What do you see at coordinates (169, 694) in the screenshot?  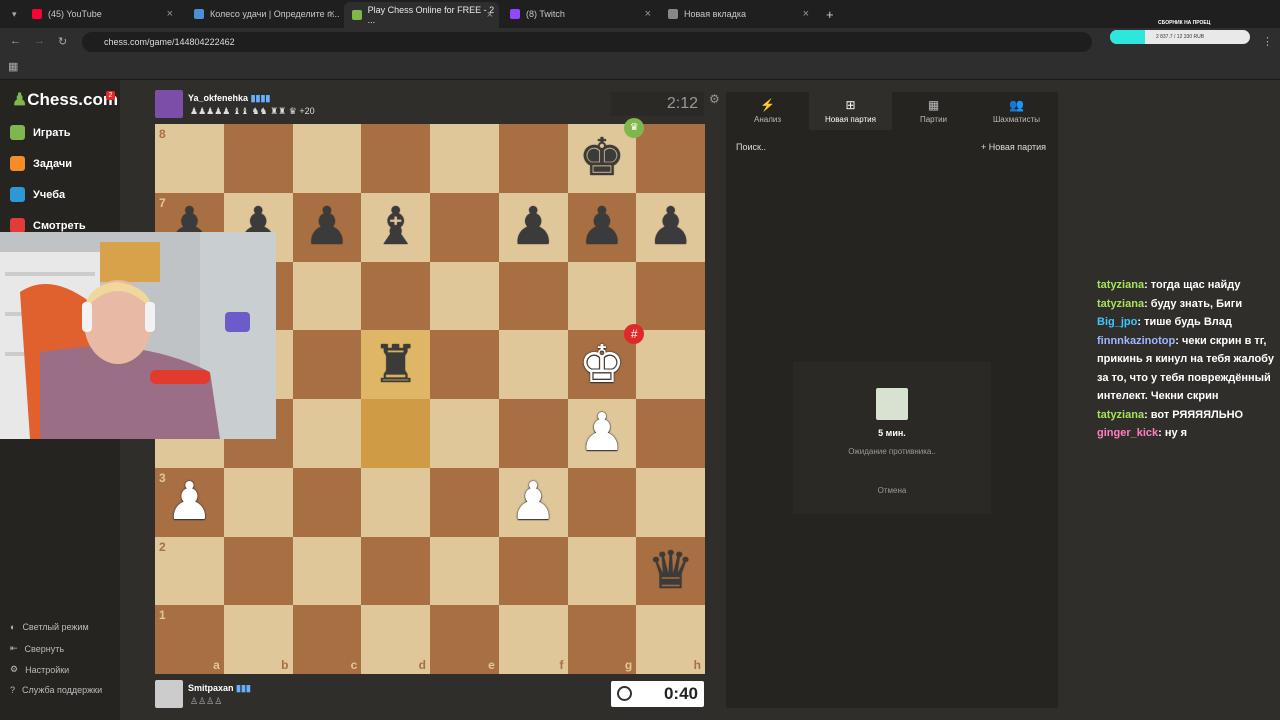 I see `player-avatar` at bounding box center [169, 694].